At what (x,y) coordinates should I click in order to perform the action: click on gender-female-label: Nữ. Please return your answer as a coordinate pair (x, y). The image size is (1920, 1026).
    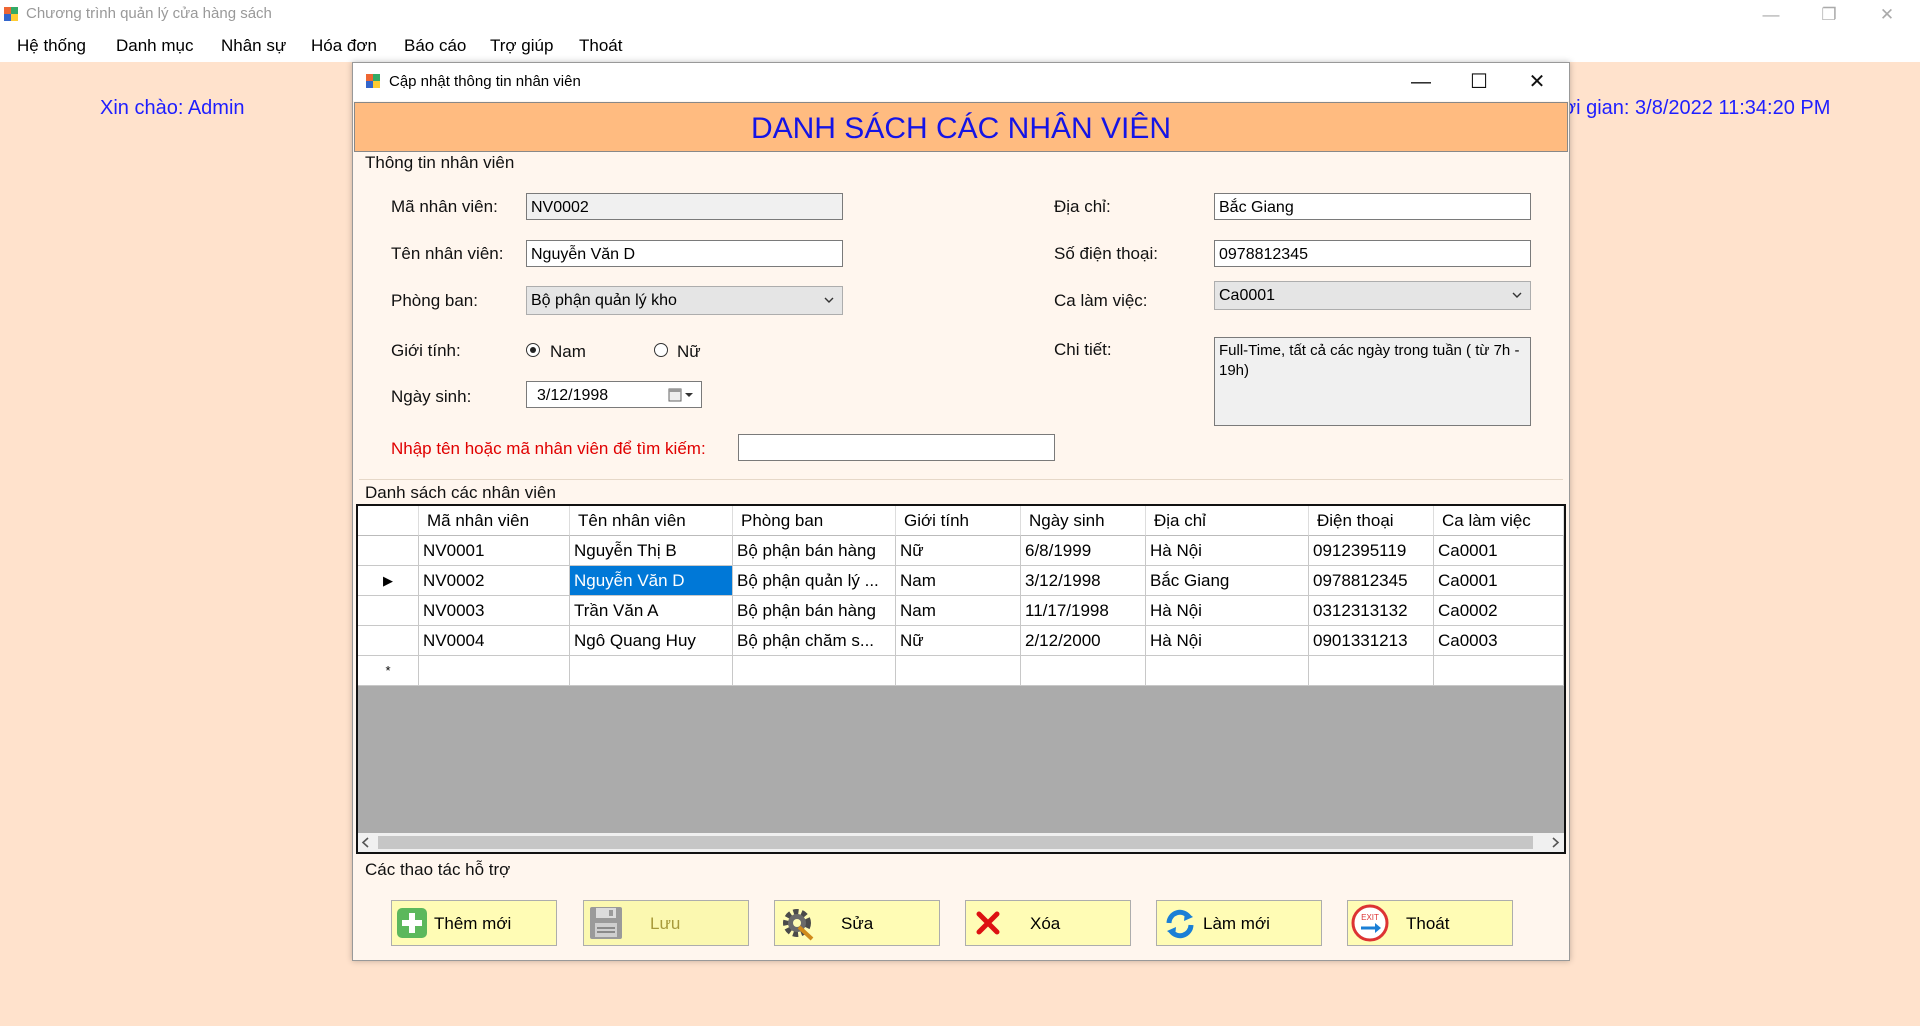
    Looking at the image, I should click on (689, 352).